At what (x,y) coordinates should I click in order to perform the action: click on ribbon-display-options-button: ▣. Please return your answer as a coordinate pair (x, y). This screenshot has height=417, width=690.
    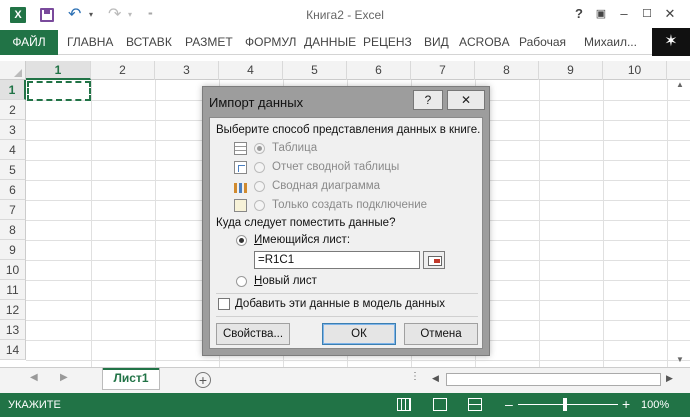
    Looking at the image, I should click on (601, 14).